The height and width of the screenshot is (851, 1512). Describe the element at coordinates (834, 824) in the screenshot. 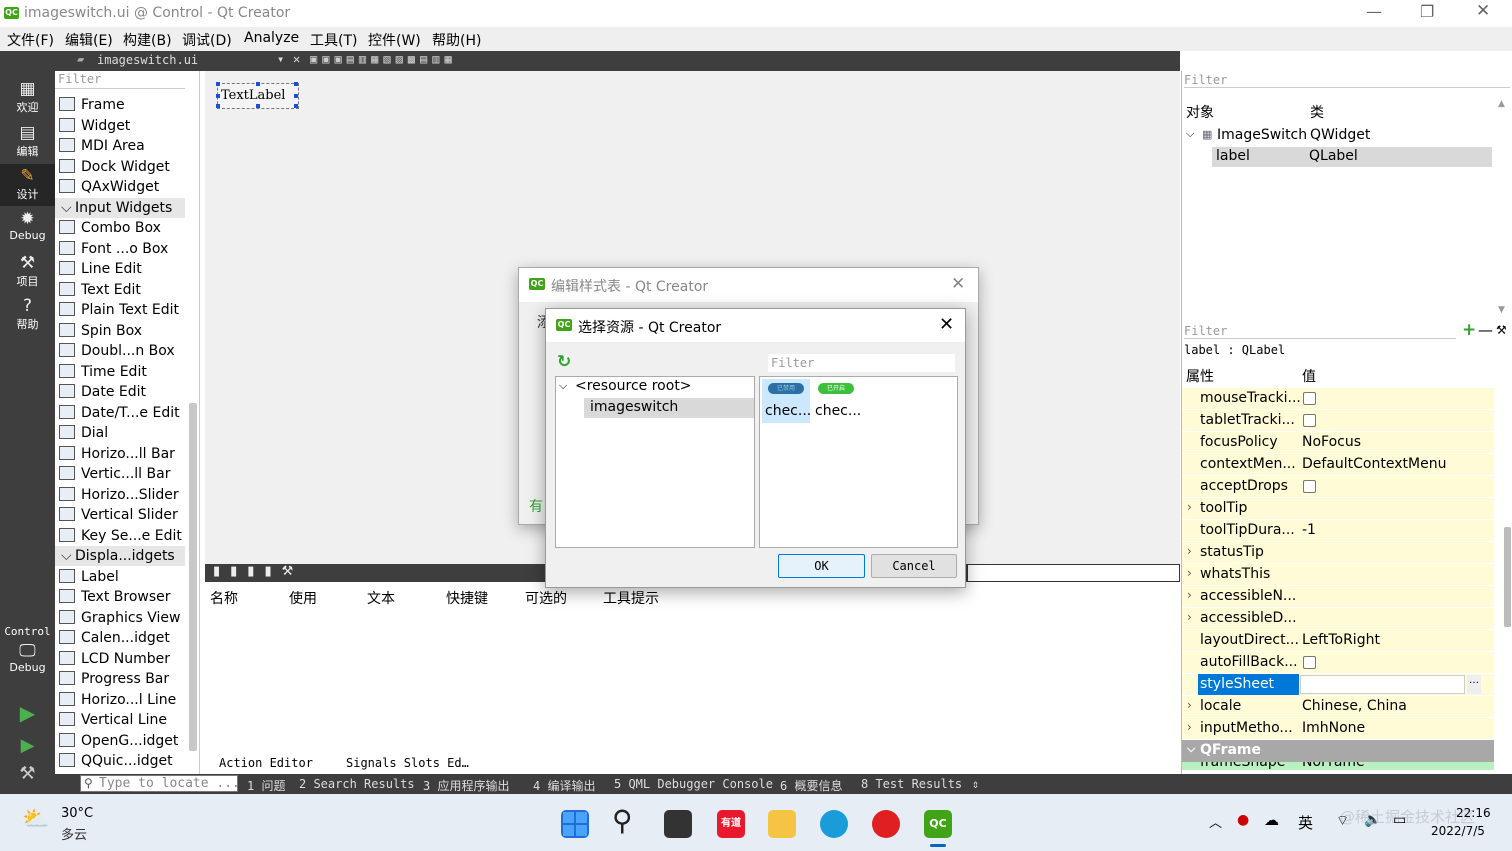

I see `edge-icon` at that location.